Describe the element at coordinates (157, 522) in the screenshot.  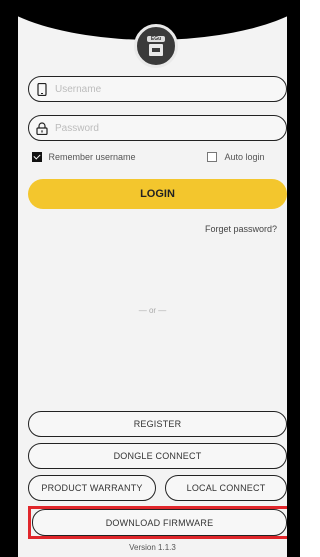
I see `download-firmware-highlight` at that location.